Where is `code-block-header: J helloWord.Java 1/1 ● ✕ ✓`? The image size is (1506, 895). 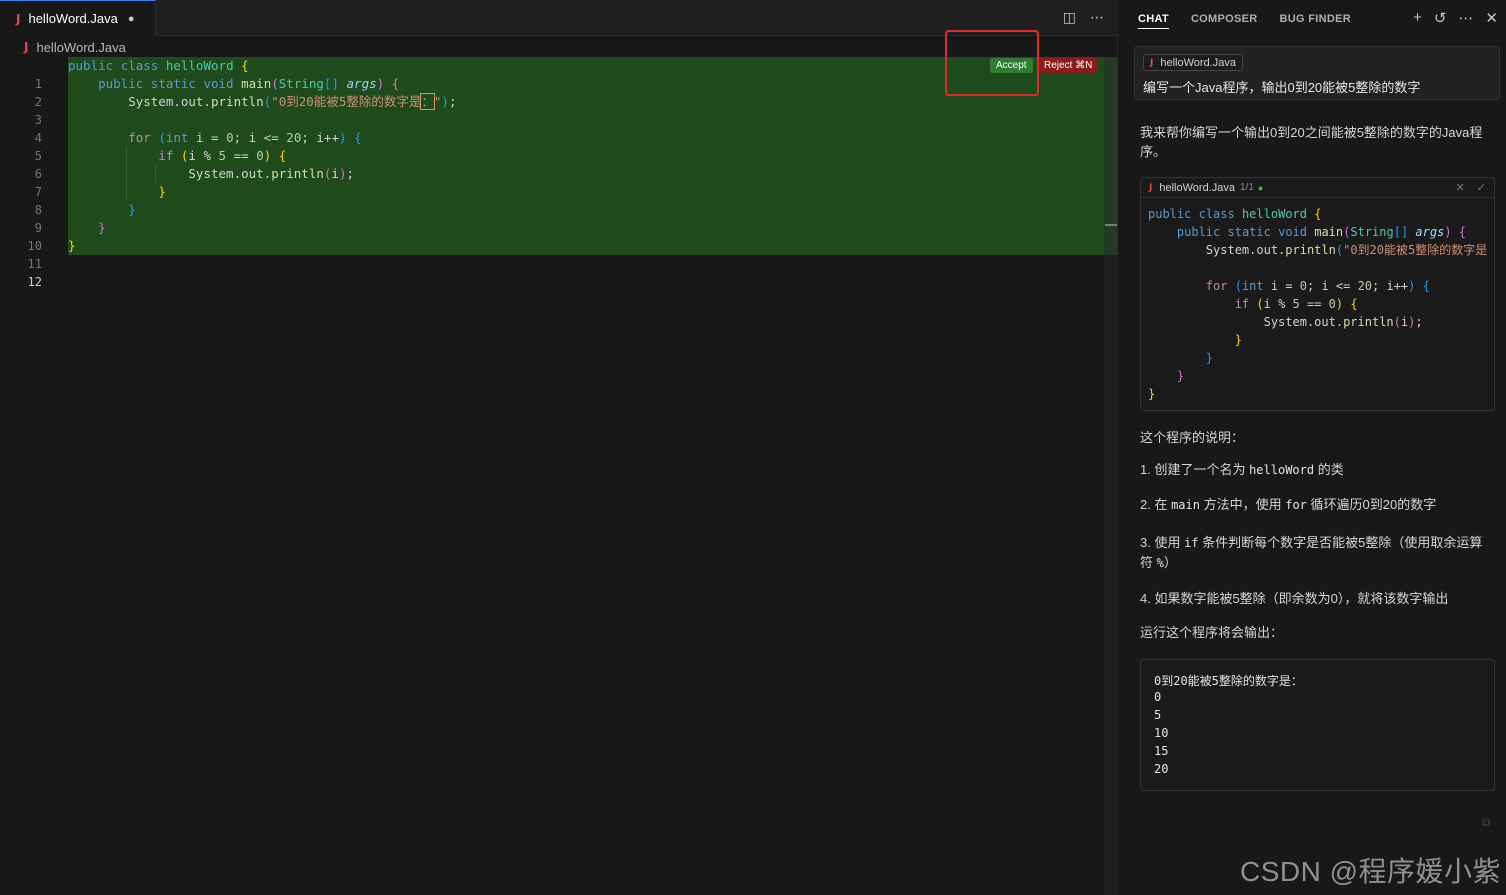
code-block-header: J helloWord.Java 1/1 ● ✕ ✓ is located at coordinates (1317, 188).